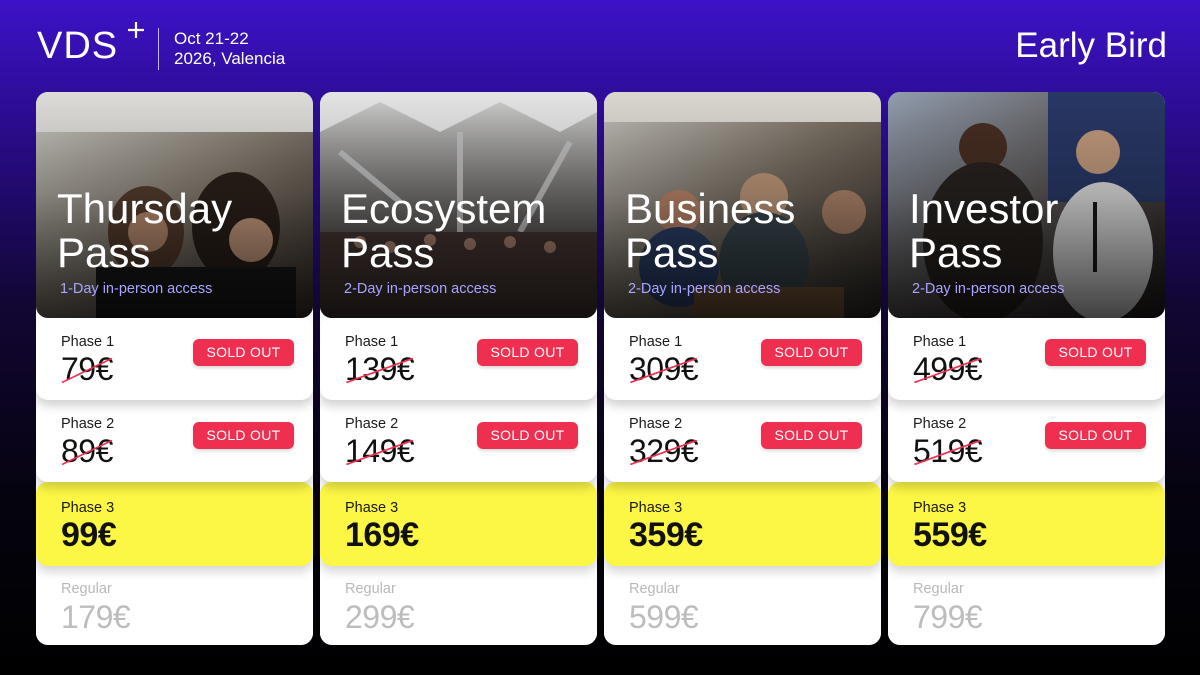  I want to click on price-struck: 149€, so click(380, 451).